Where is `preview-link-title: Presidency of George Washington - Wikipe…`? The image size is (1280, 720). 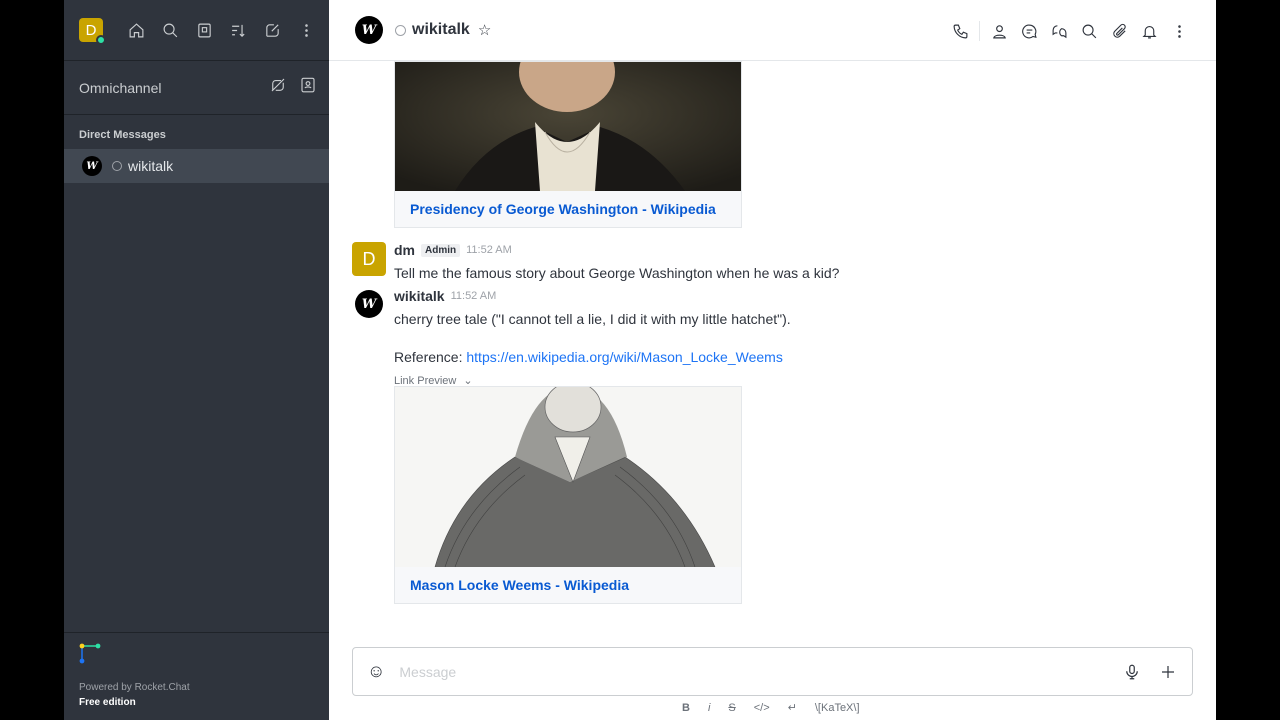
preview-link-title: Presidency of George Washington - Wikipe… is located at coordinates (568, 209).